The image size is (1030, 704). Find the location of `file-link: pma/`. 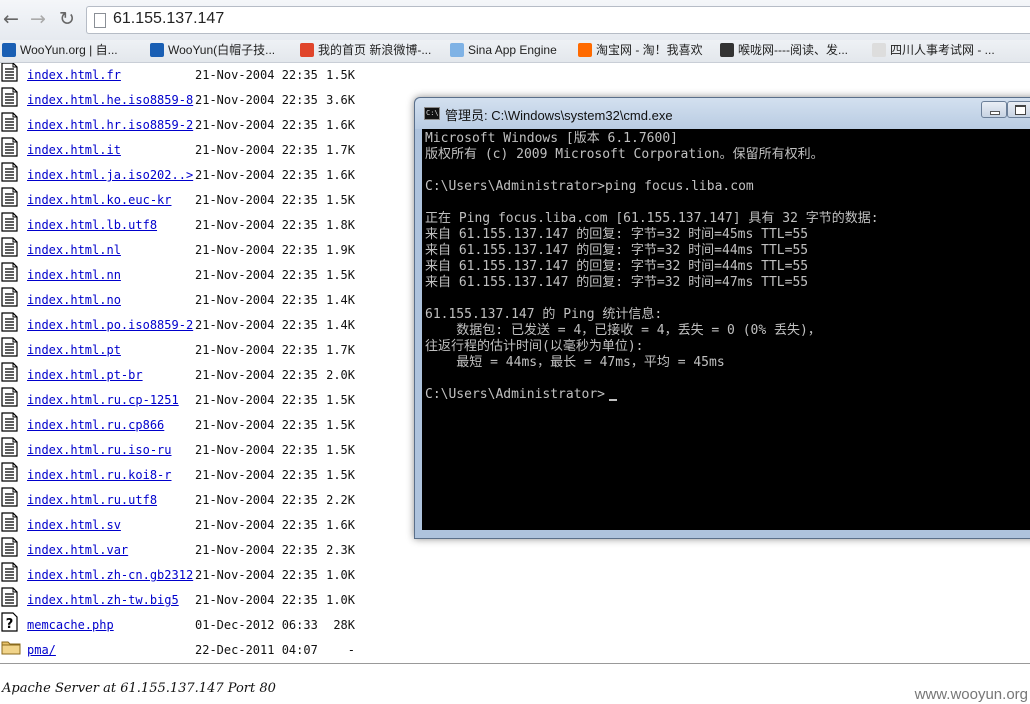

file-link: pma/ is located at coordinates (41, 650).